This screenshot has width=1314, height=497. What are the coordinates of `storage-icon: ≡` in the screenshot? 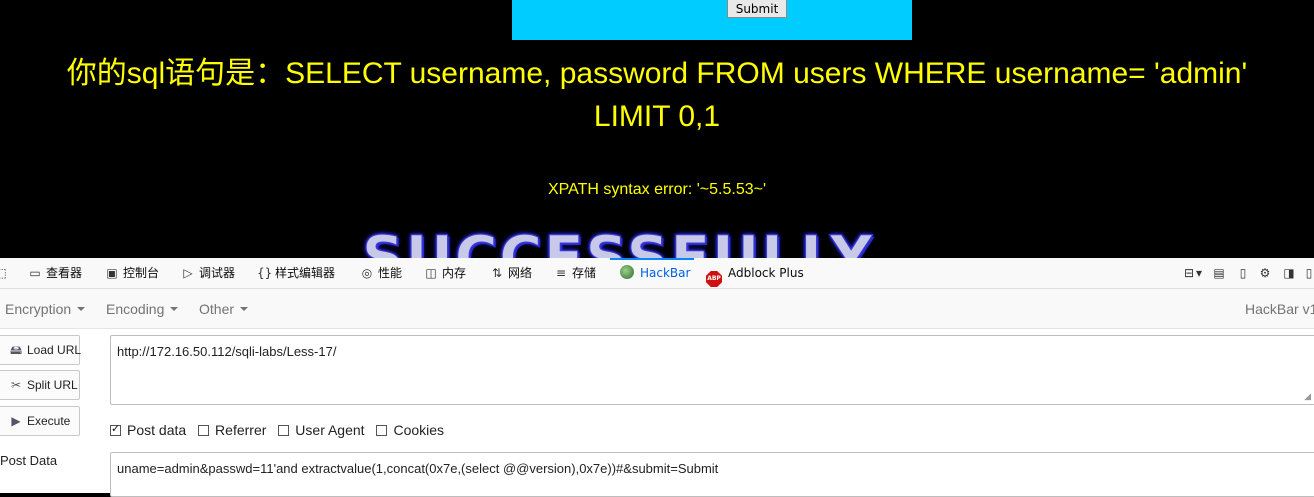 It's located at (561, 273).